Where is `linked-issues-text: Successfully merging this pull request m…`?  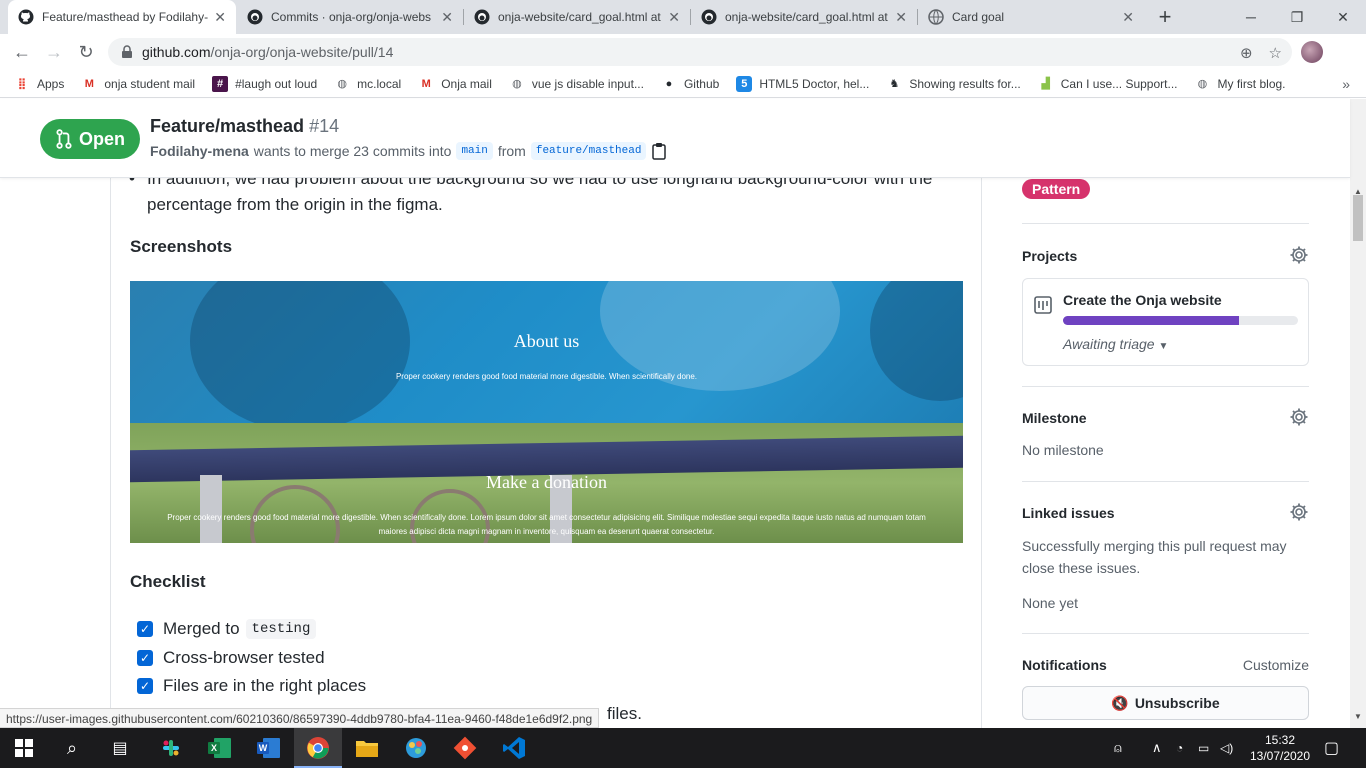 linked-issues-text: Successfully merging this pull request m… is located at coordinates (1154, 557).